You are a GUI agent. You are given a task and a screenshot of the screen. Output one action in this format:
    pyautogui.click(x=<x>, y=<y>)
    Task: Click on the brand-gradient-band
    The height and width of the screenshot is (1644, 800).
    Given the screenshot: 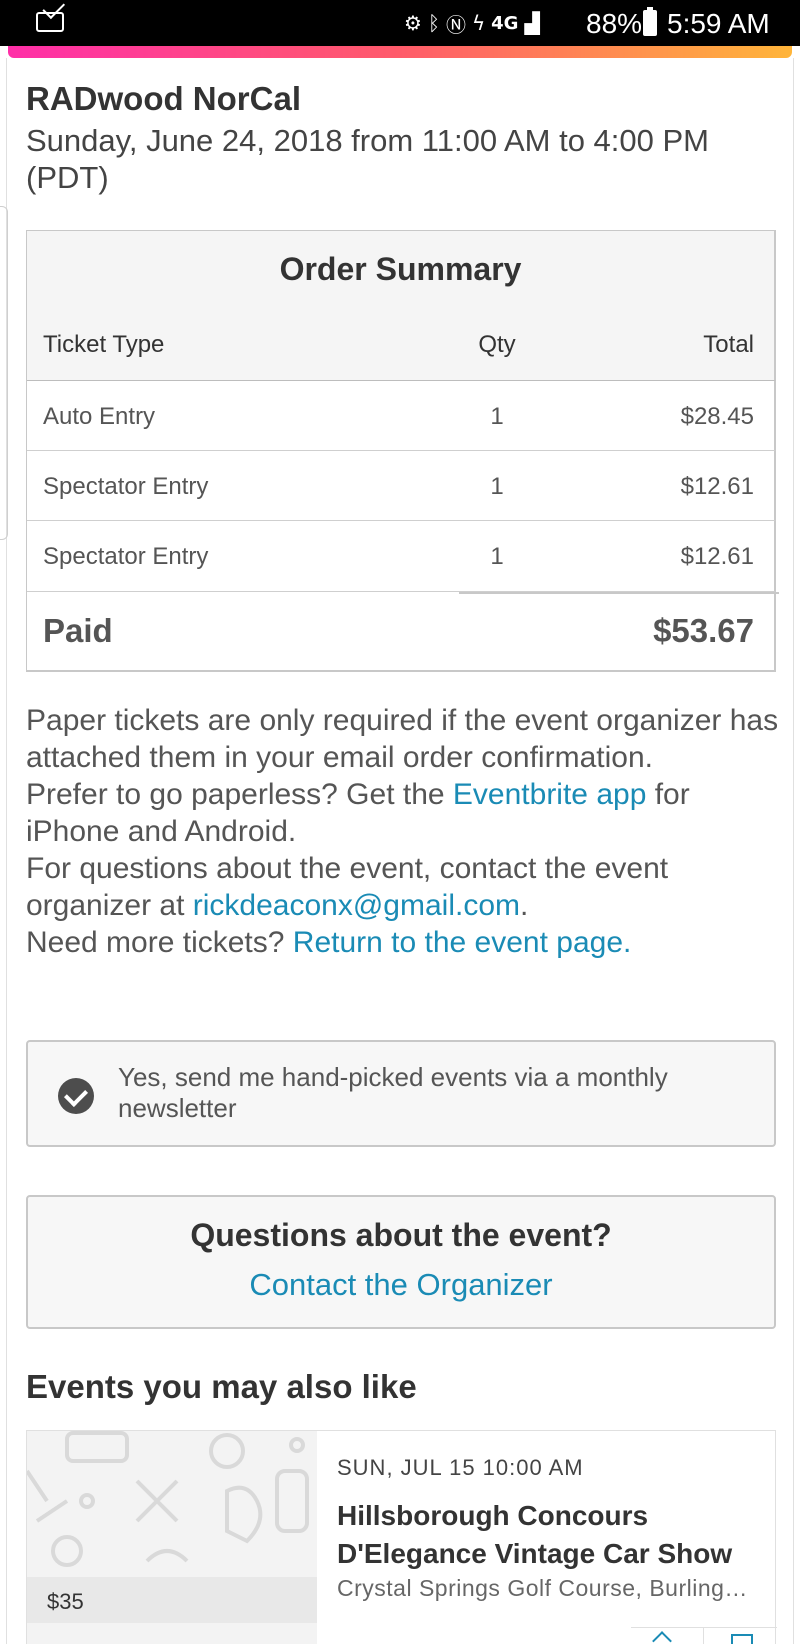 What is the action you would take?
    pyautogui.click(x=400, y=52)
    